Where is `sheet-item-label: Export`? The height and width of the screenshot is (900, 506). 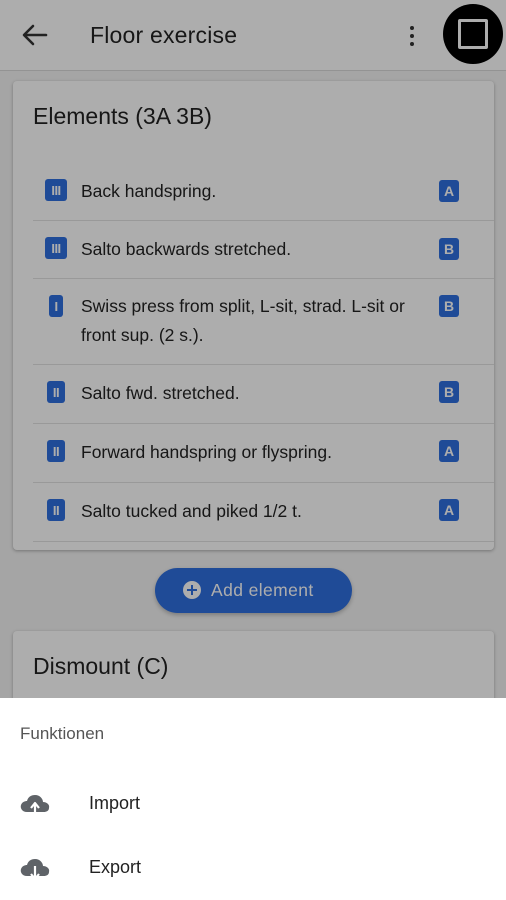
sheet-item-label: Export is located at coordinates (115, 867).